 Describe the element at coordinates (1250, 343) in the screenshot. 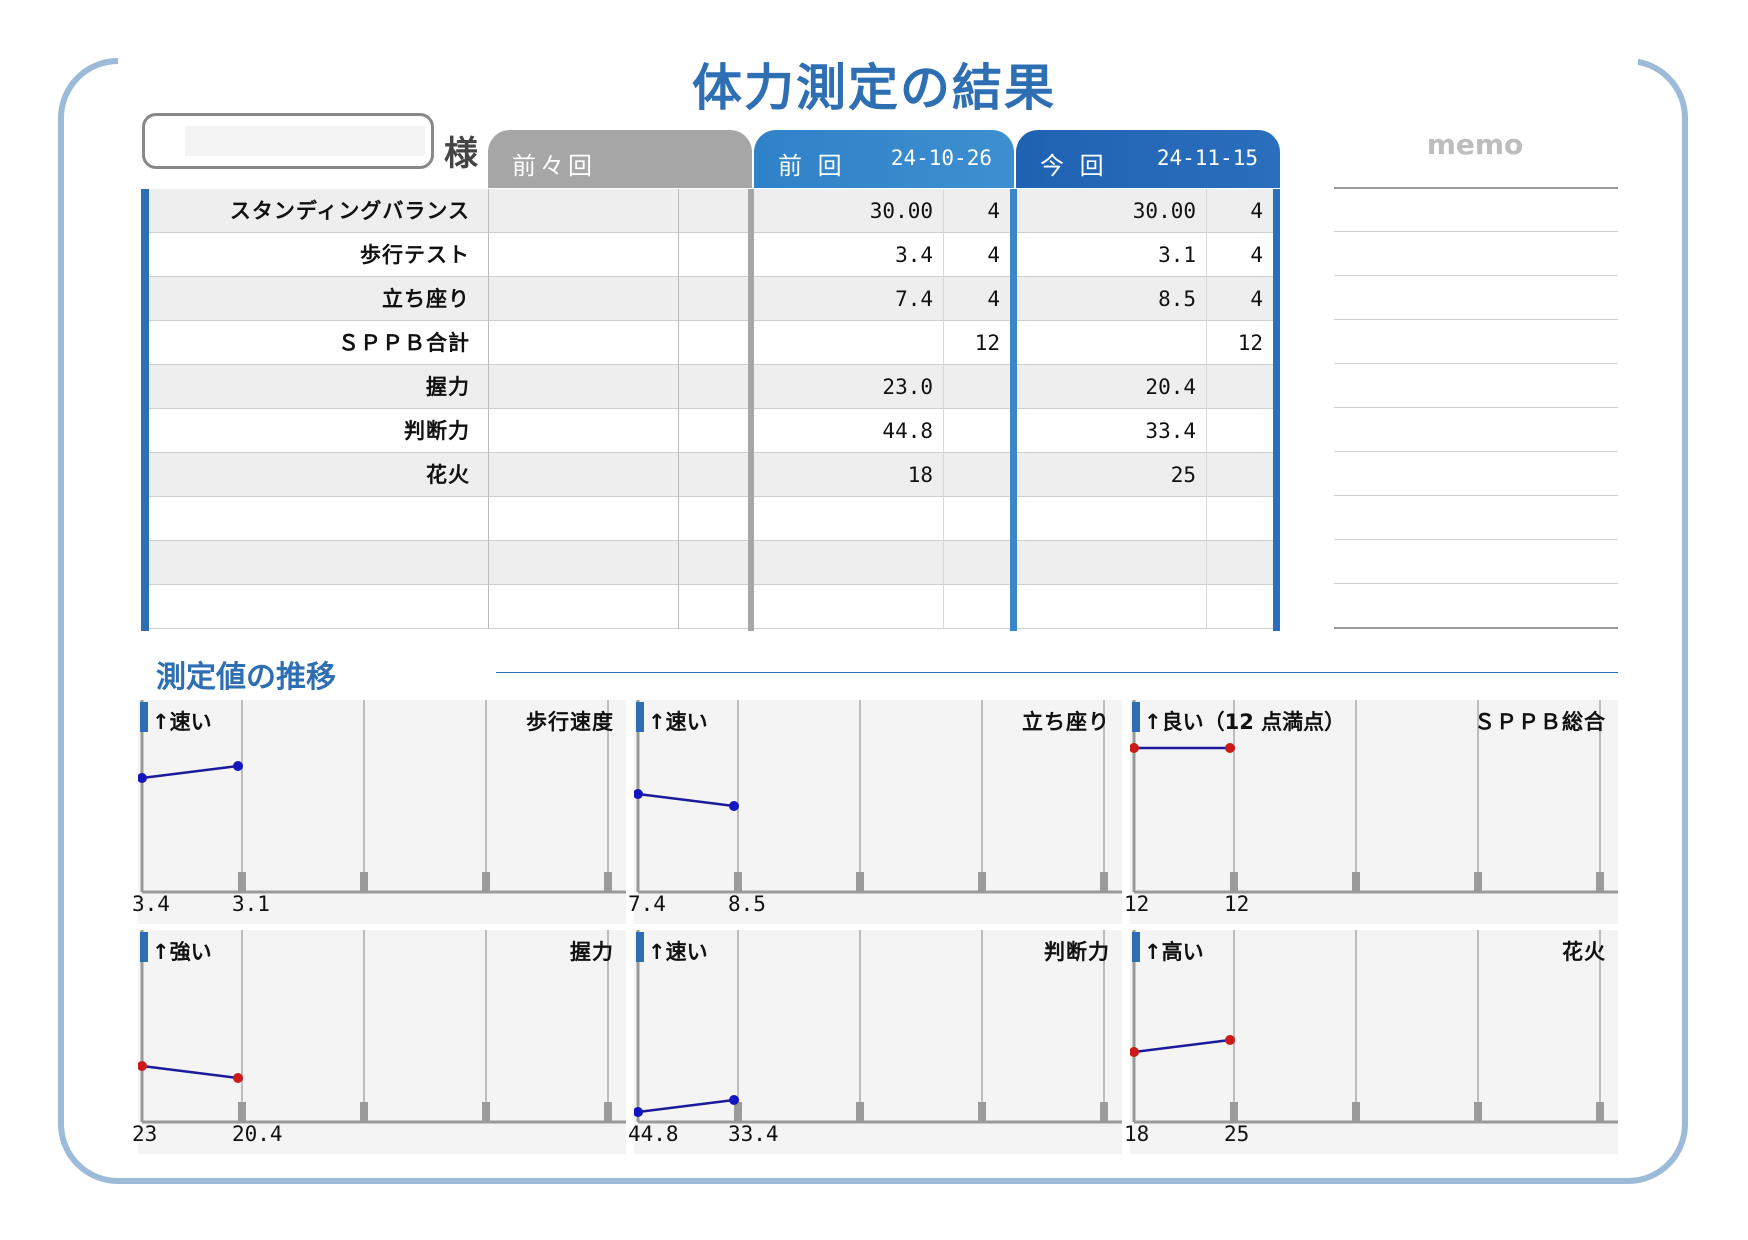

I see `cell-cur-score: 12` at that location.